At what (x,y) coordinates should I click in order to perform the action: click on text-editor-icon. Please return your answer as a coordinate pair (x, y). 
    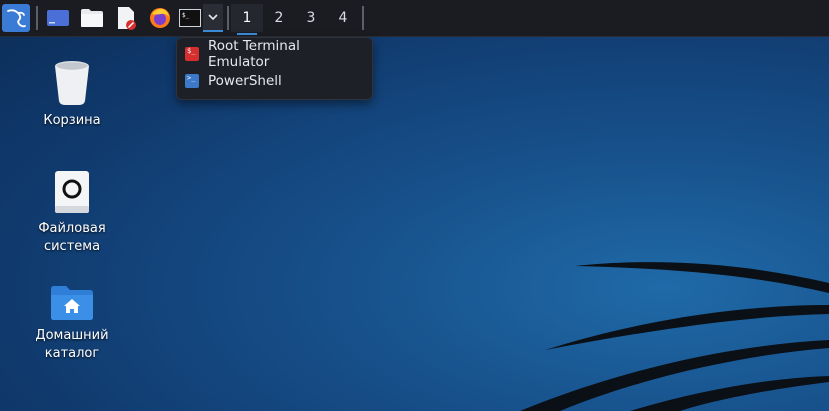
    Looking at the image, I should click on (127, 18).